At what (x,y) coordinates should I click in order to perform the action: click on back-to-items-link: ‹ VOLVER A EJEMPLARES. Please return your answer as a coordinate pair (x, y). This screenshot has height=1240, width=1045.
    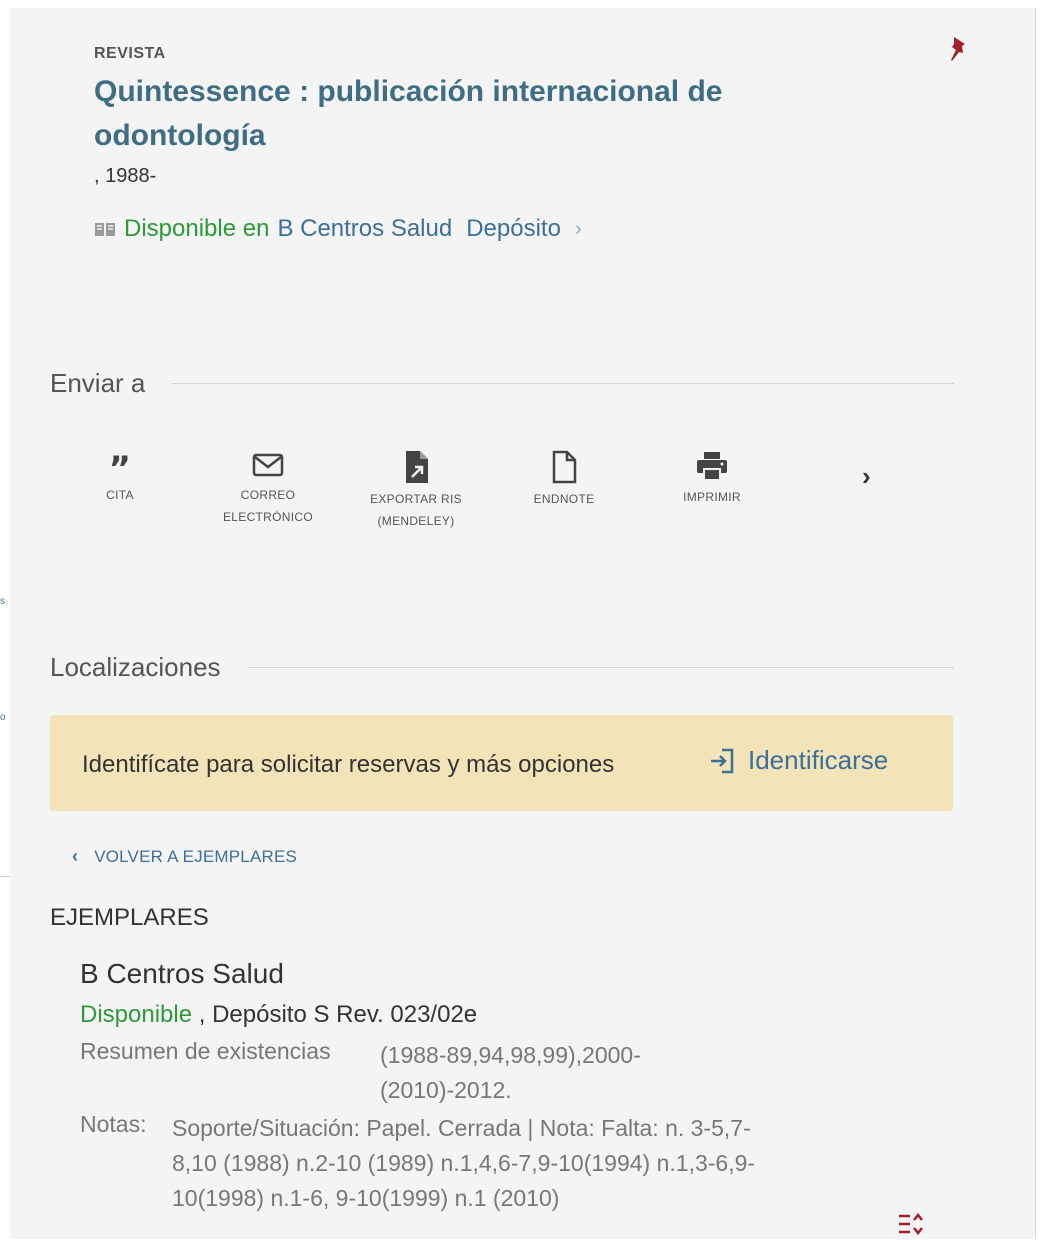
    Looking at the image, I should click on (184, 856).